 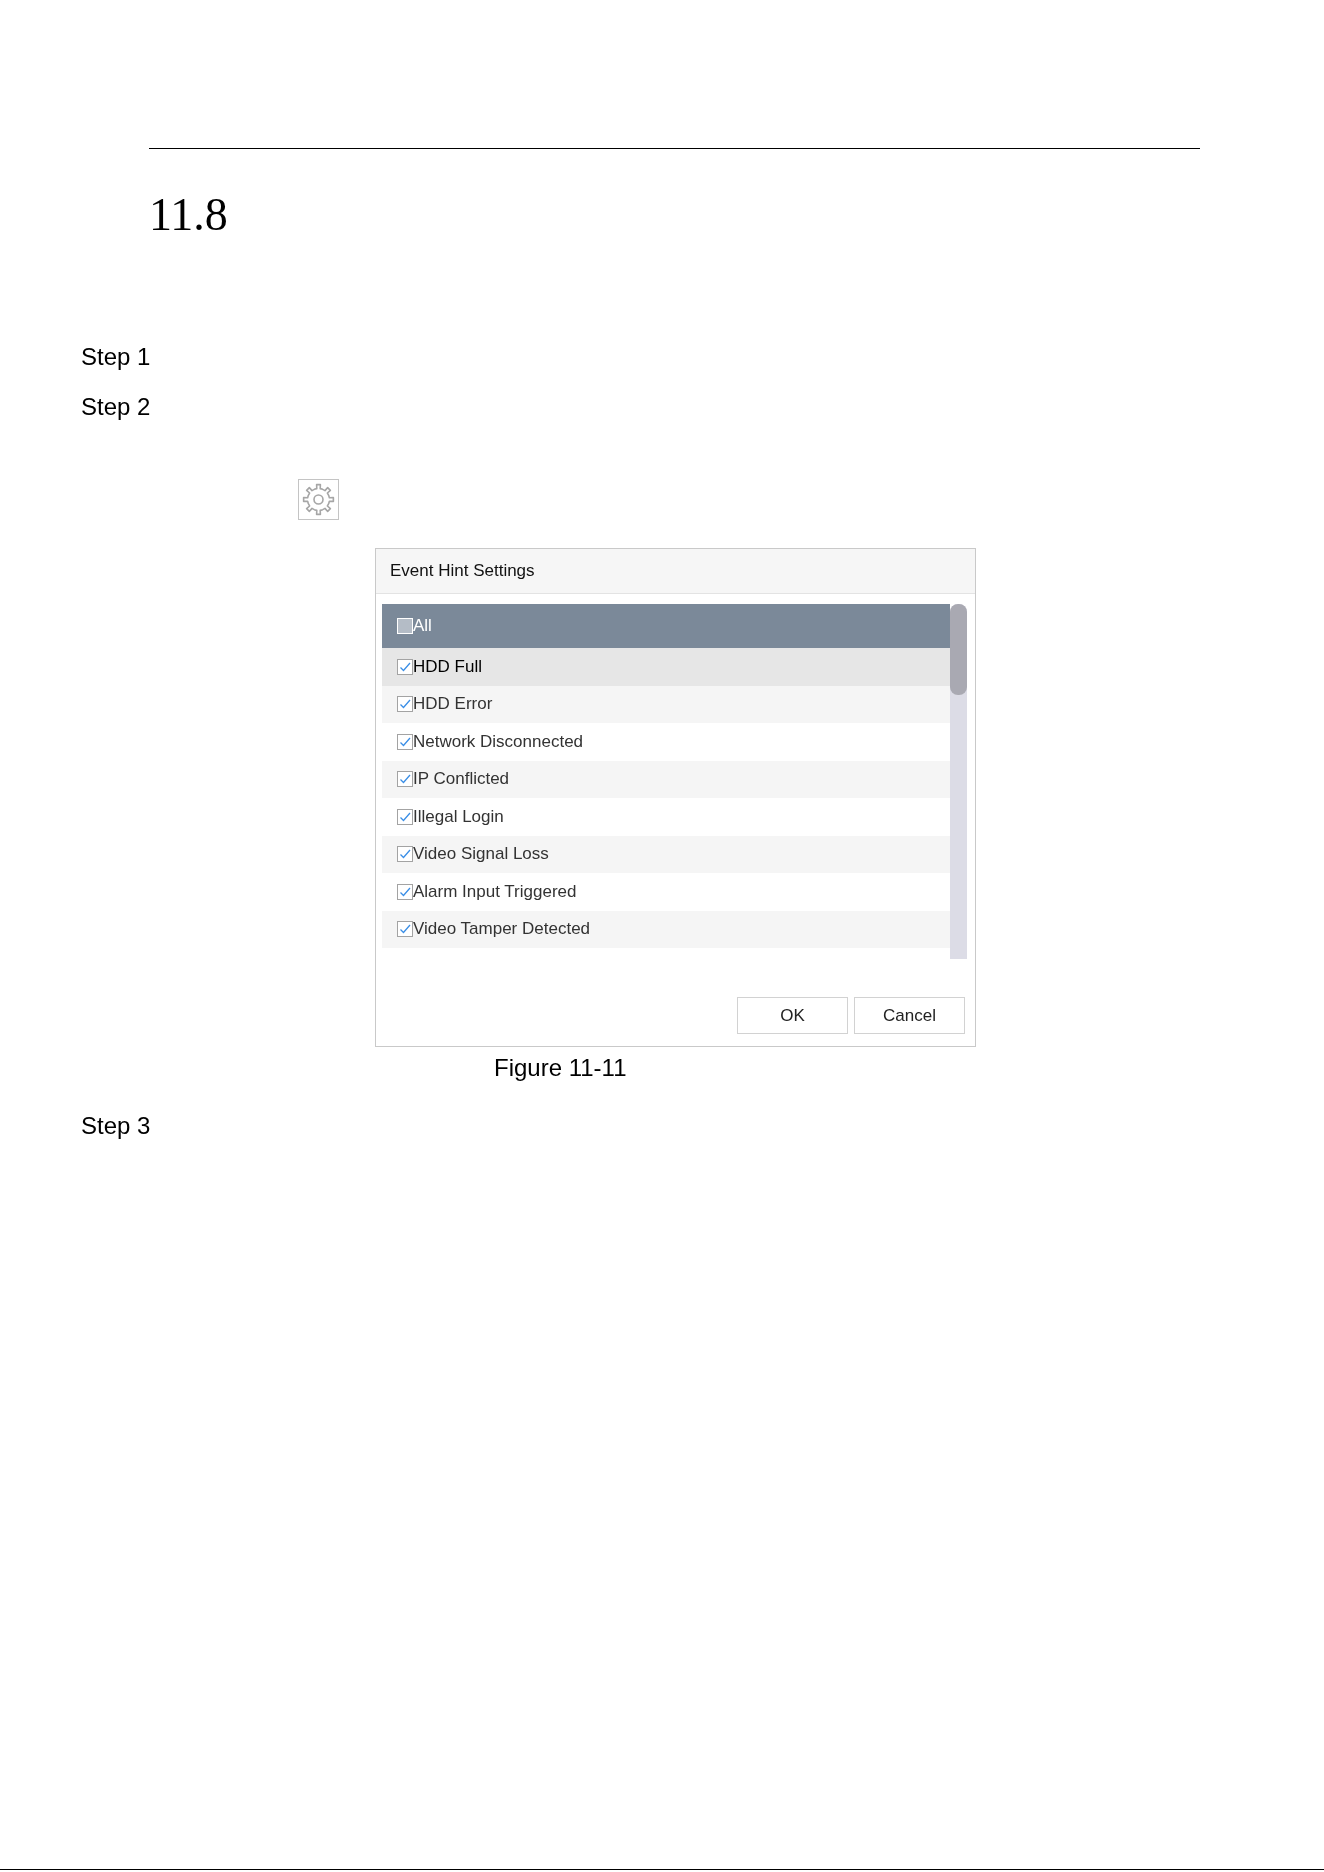 What do you see at coordinates (116, 1126) in the screenshot?
I see `step-label: Step 3` at bounding box center [116, 1126].